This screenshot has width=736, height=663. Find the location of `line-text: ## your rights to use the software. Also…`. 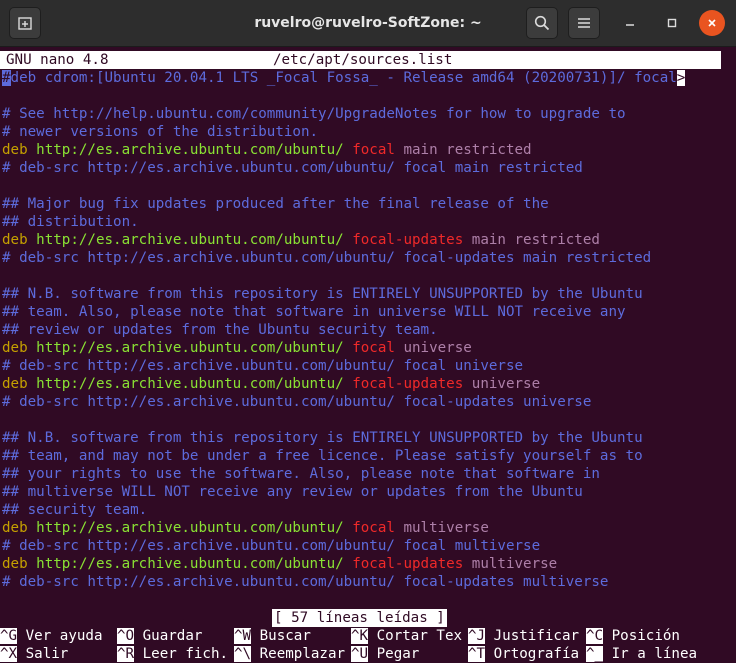

line-text: ## your rights to use the software. Also… is located at coordinates (301, 474).